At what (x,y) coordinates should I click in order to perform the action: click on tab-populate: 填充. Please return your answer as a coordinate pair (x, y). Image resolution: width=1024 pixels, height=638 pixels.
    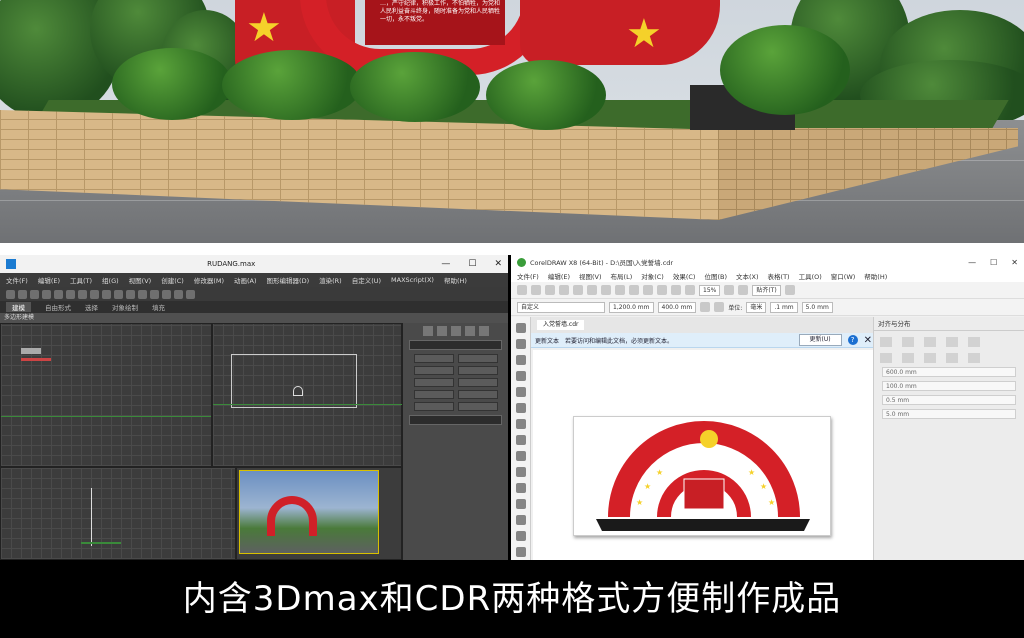
    Looking at the image, I should click on (158, 307).